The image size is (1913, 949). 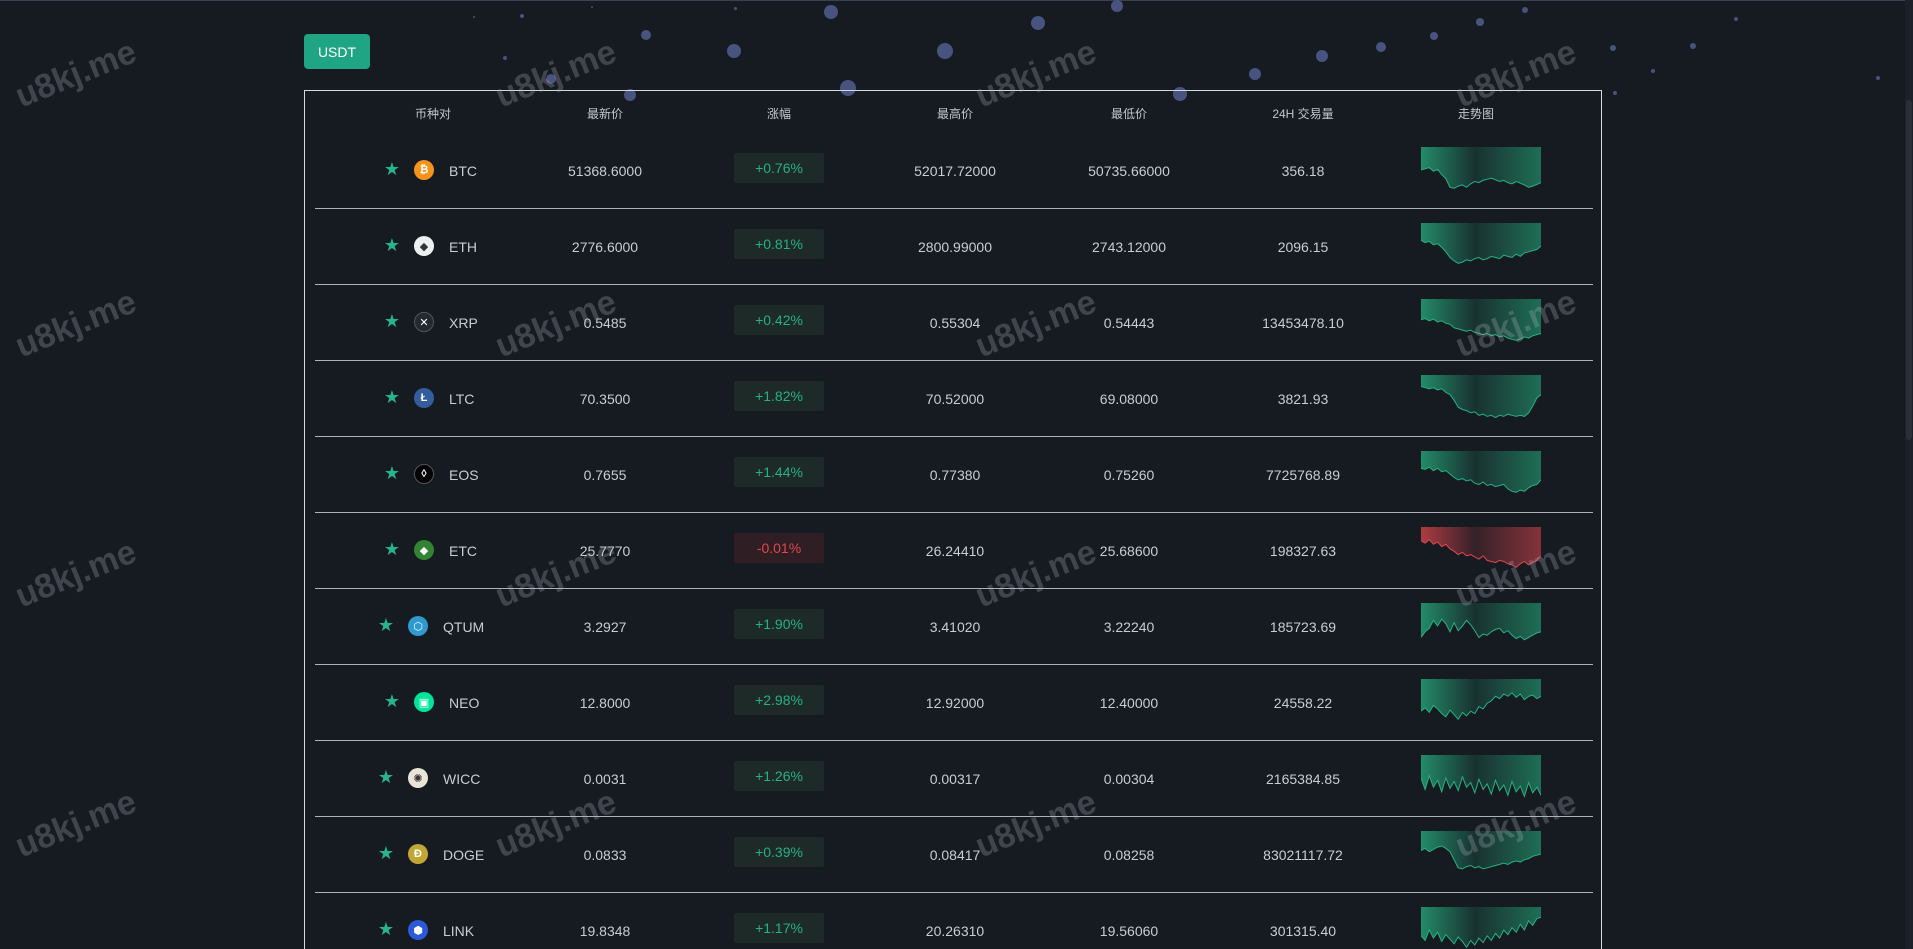 What do you see at coordinates (1909, 474) in the screenshot?
I see `scrollbar-track` at bounding box center [1909, 474].